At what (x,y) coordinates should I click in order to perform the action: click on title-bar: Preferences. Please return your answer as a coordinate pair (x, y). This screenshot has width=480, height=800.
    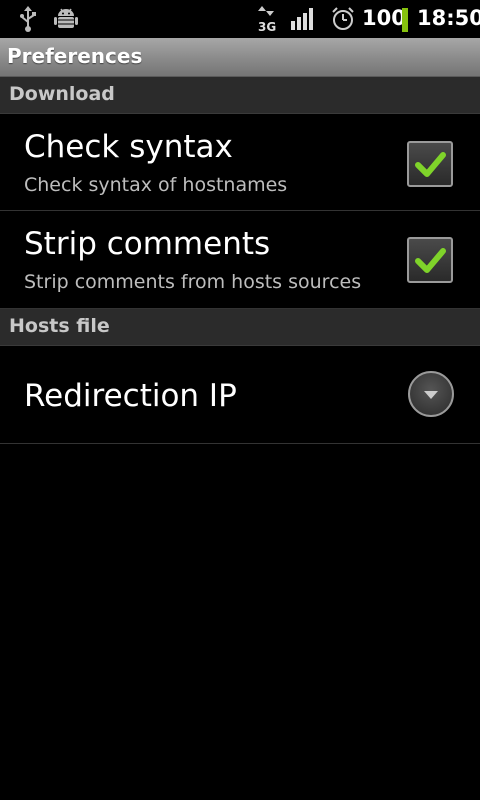
    Looking at the image, I should click on (240, 57).